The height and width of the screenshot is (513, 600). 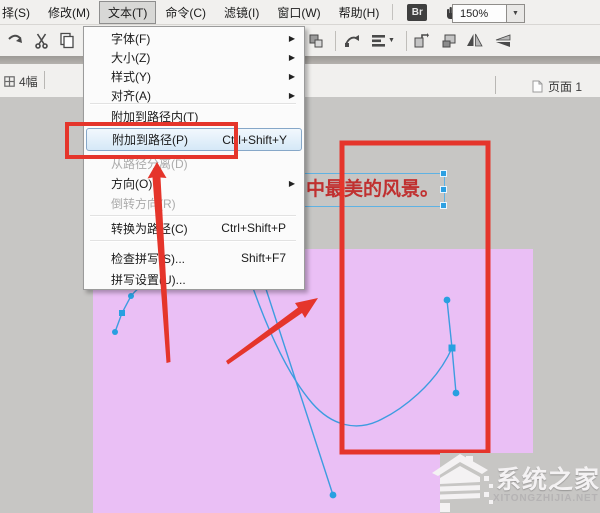 I want to click on menu-item-orientation: 方向(O) ▶, so click(x=193, y=183).